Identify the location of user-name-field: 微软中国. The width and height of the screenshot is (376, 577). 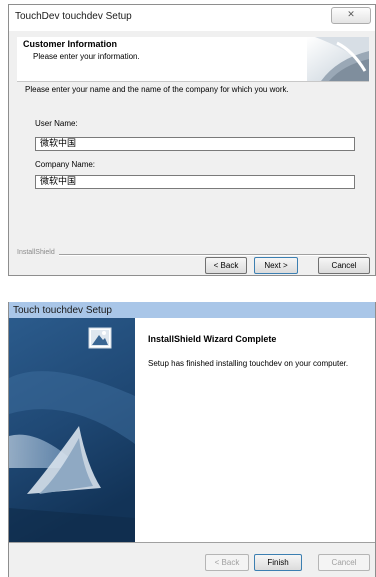
(195, 144).